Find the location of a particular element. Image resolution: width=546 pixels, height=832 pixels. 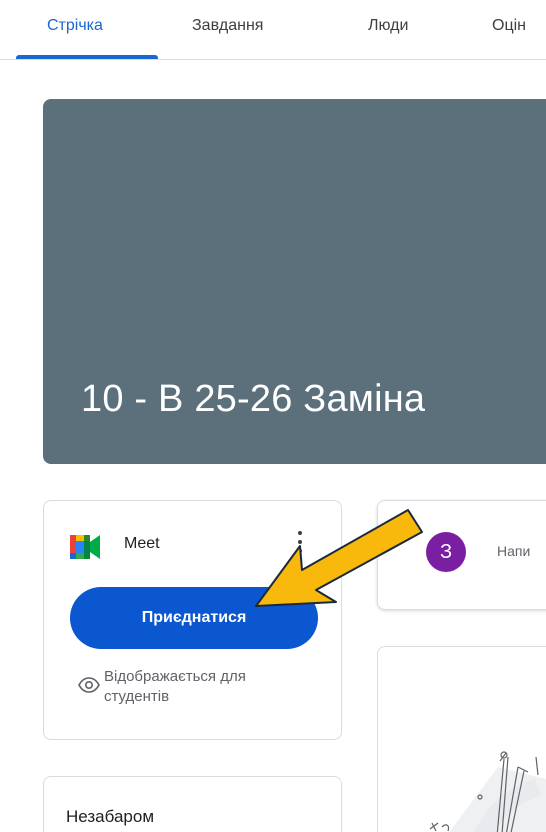

stream-illustration is located at coordinates (487, 791).